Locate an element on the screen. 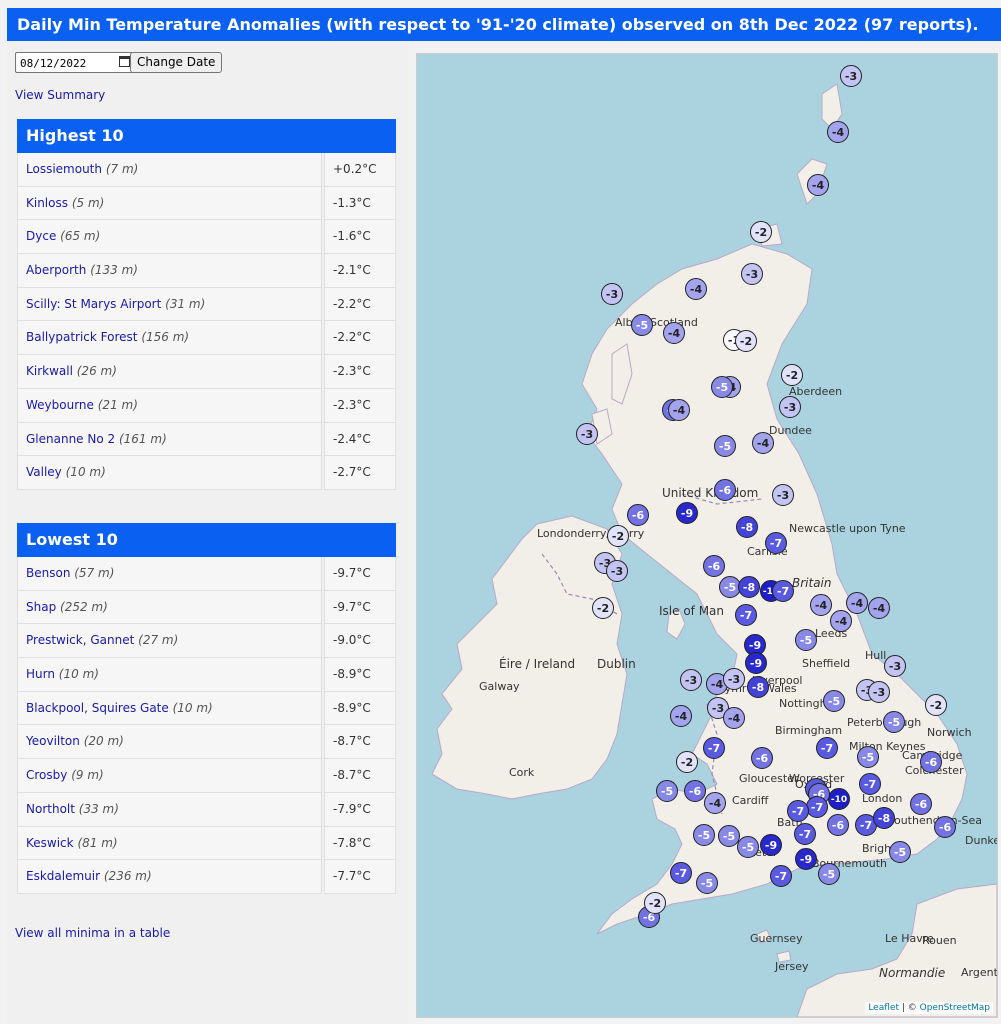 The image size is (1001, 1024). station-link: Ballypatrick Forest is located at coordinates (82, 337).